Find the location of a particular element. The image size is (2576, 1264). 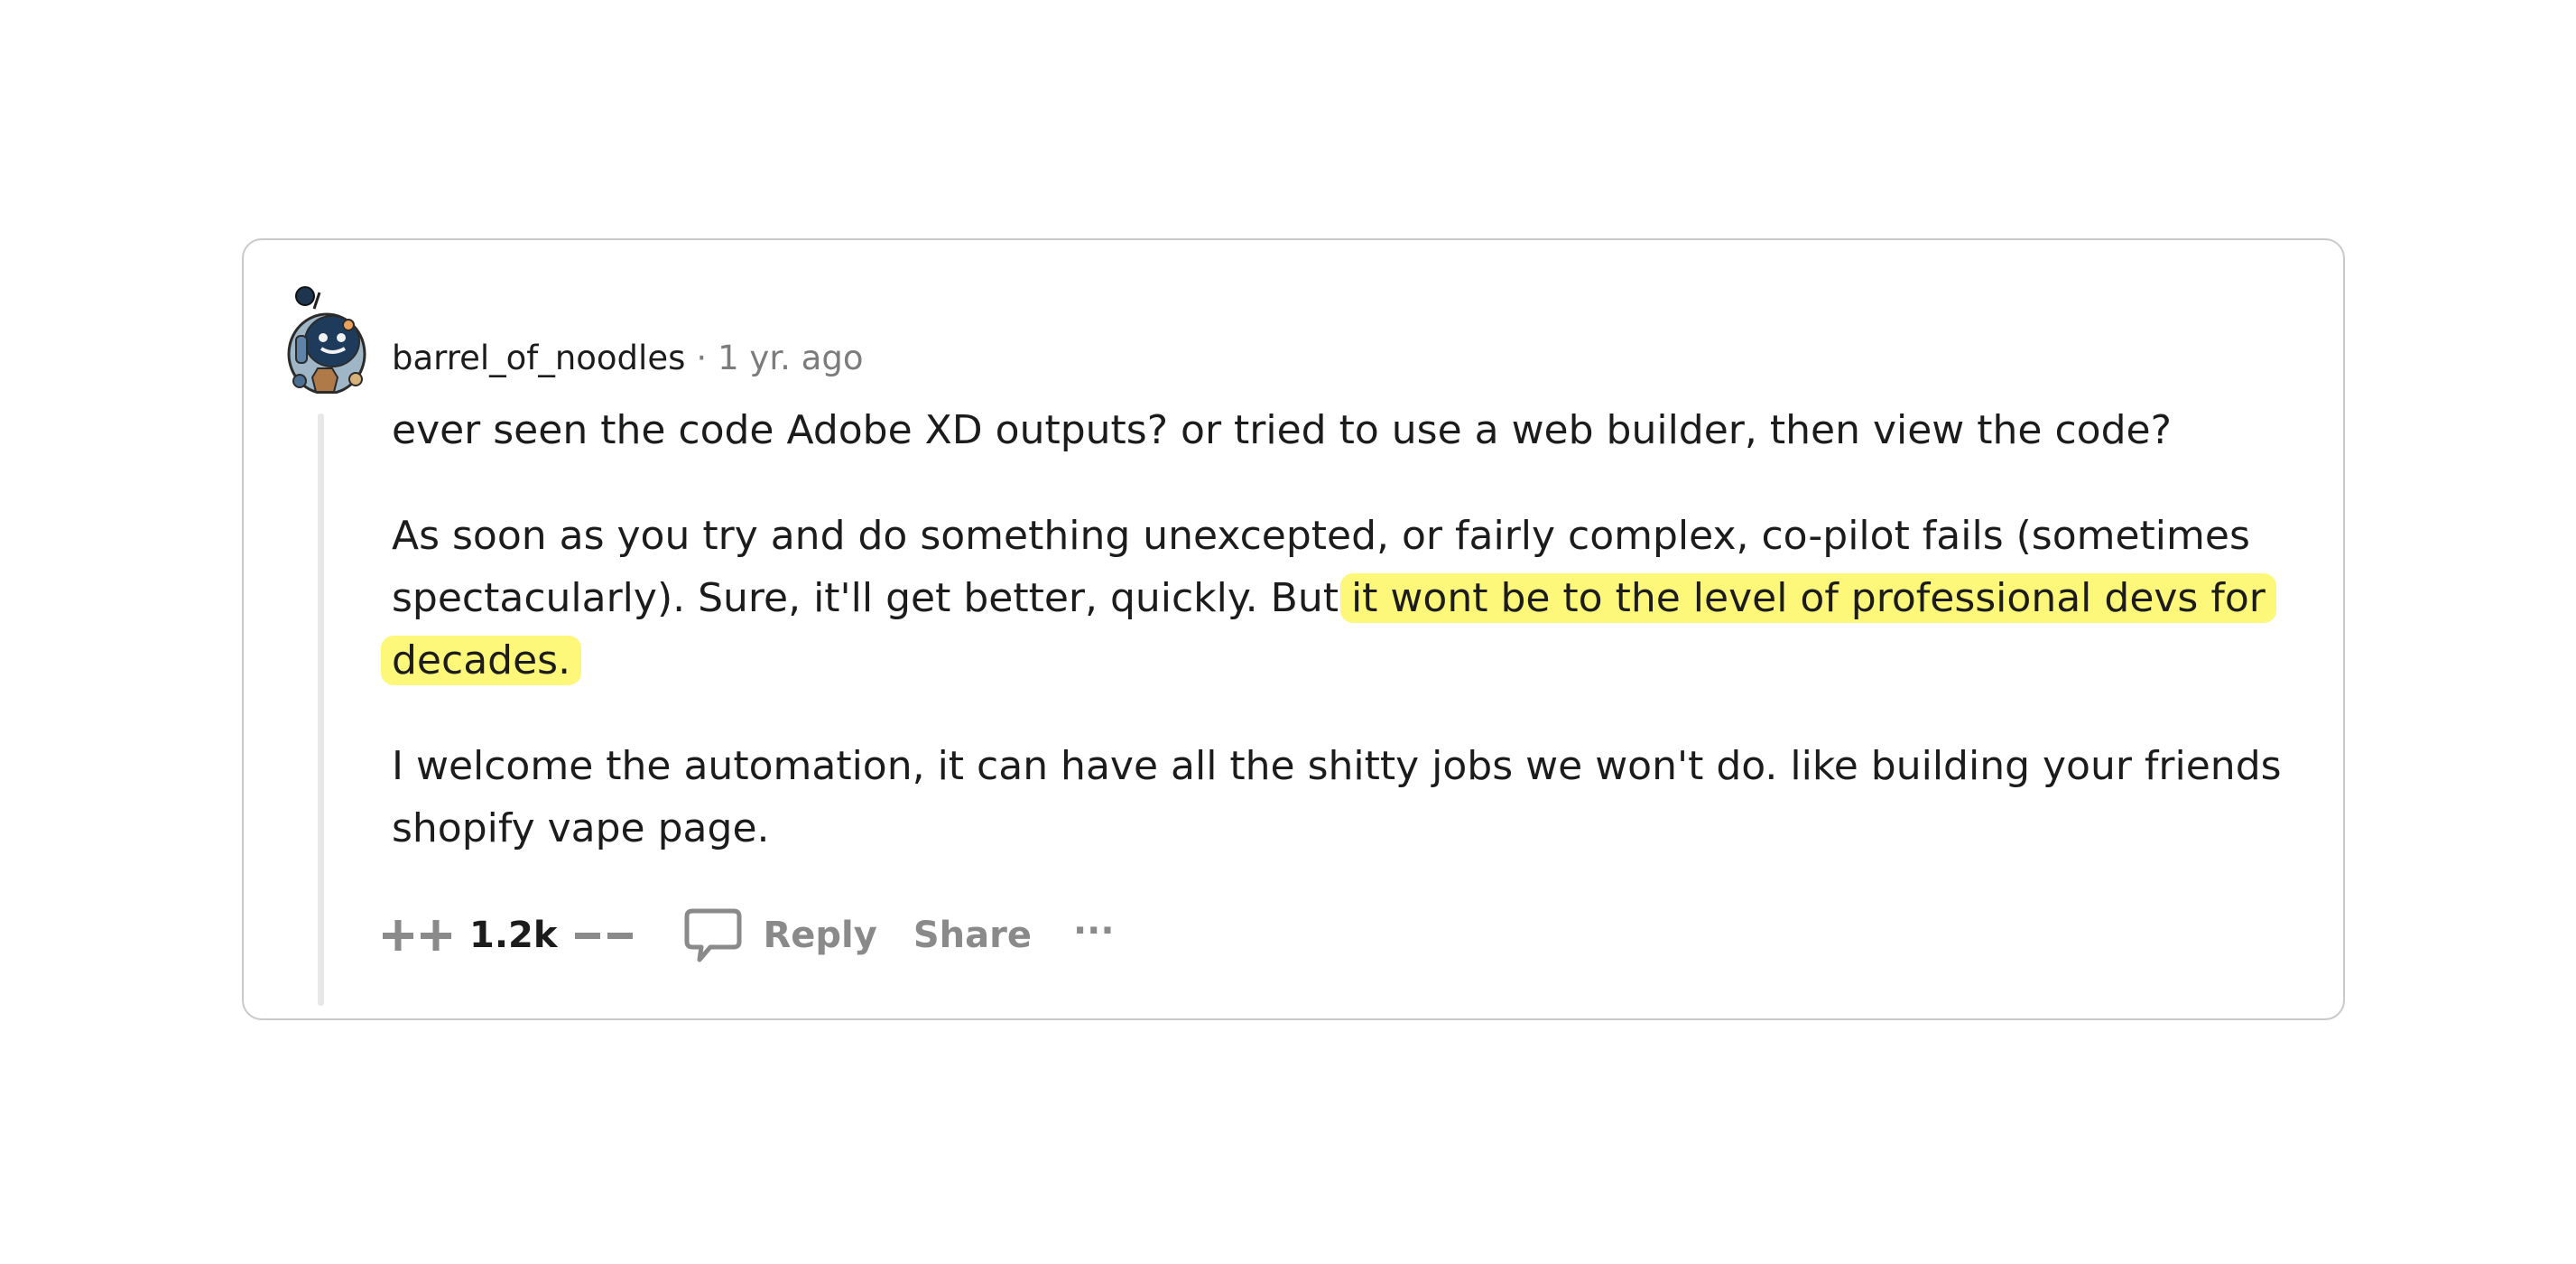

downvote-button is located at coordinates (605, 935).